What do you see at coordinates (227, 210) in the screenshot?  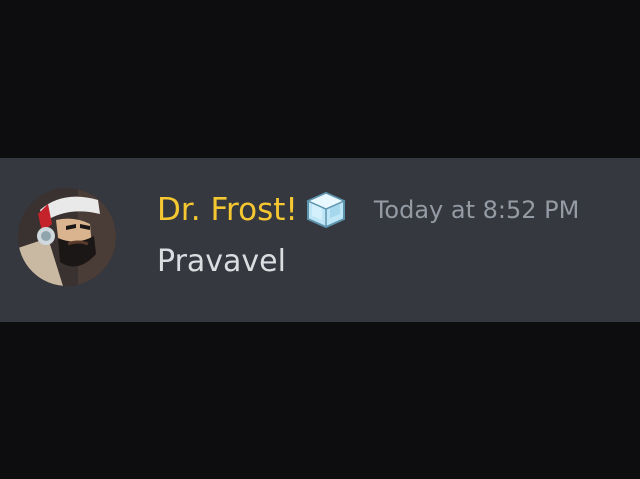 I see `username: Dr. Frost!` at bounding box center [227, 210].